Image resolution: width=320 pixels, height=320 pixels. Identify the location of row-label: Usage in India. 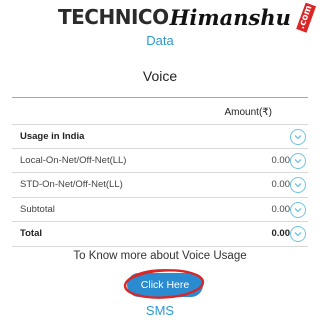
(52, 136).